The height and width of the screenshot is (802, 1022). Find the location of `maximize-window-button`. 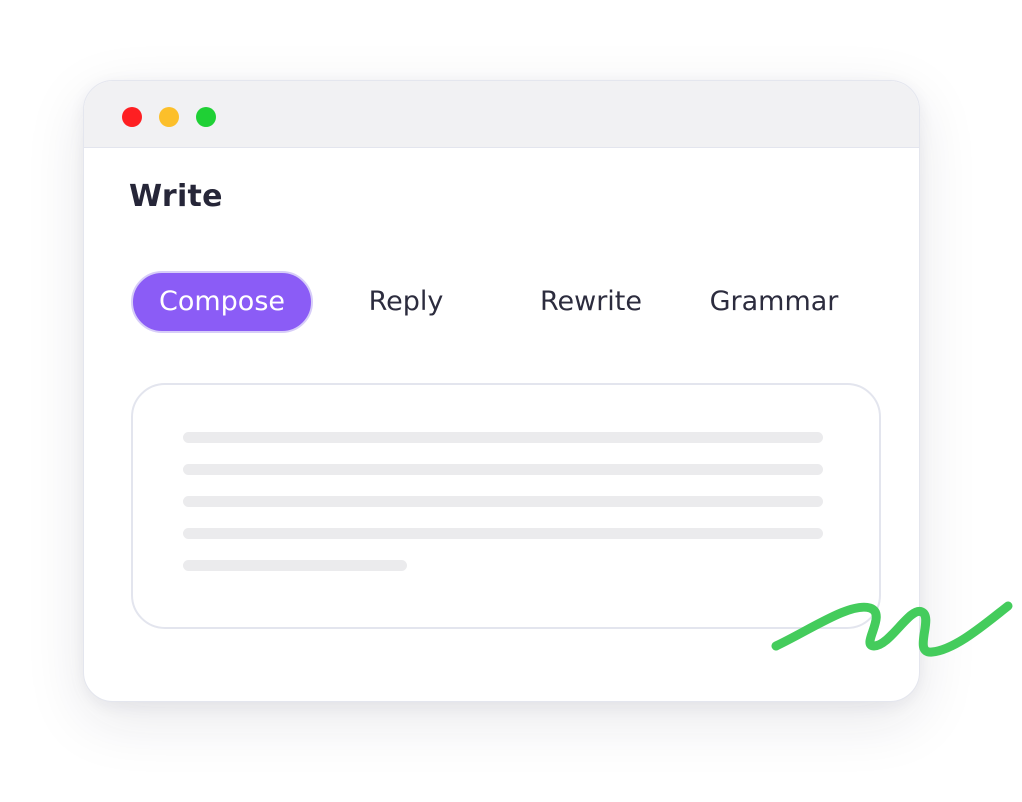

maximize-window-button is located at coordinates (206, 117).